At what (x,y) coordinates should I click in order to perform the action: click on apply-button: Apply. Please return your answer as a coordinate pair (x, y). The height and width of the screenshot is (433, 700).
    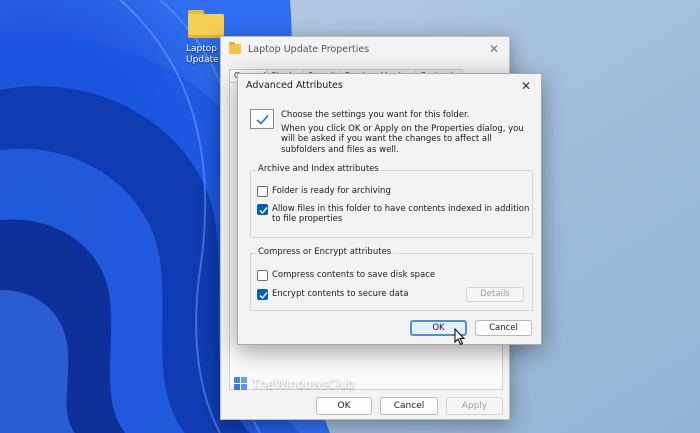
    Looking at the image, I should click on (474, 406).